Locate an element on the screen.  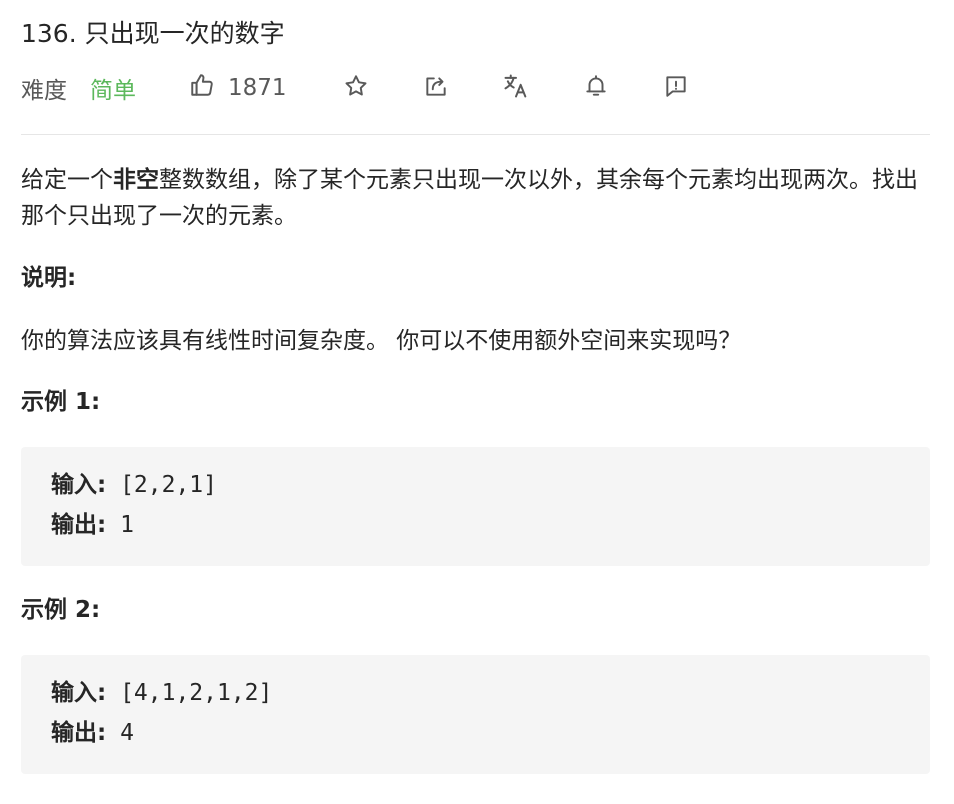
difficulty-badge: 简单 is located at coordinates (113, 91).